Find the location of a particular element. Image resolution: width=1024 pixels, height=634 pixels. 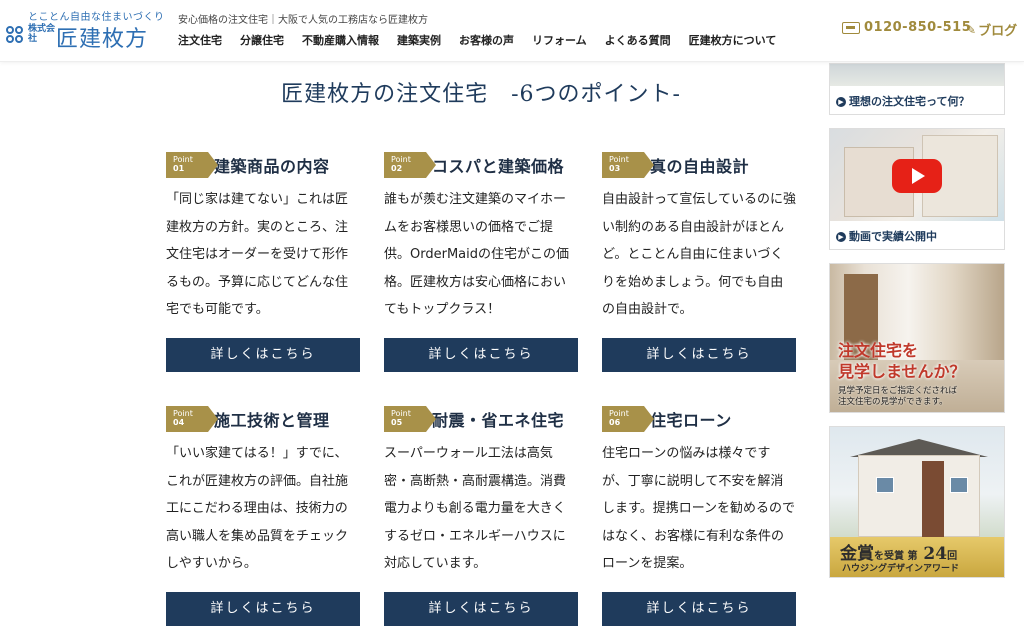

blog-link: ✎ ブログ is located at coordinates (992, 30).